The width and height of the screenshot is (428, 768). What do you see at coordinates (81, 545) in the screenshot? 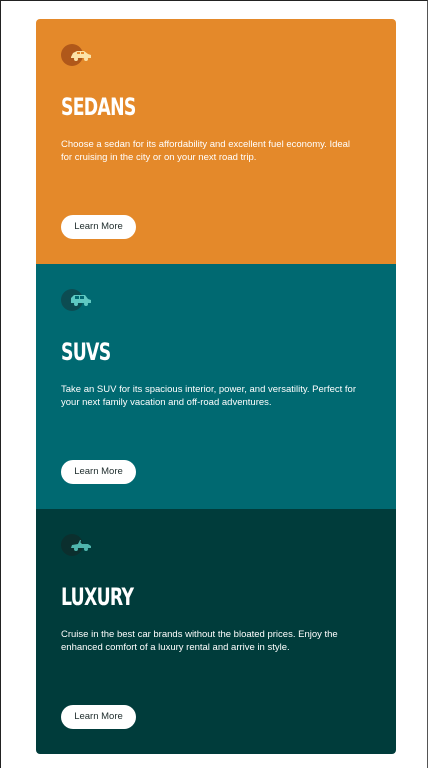
I see `convertible-car-icon` at bounding box center [81, 545].